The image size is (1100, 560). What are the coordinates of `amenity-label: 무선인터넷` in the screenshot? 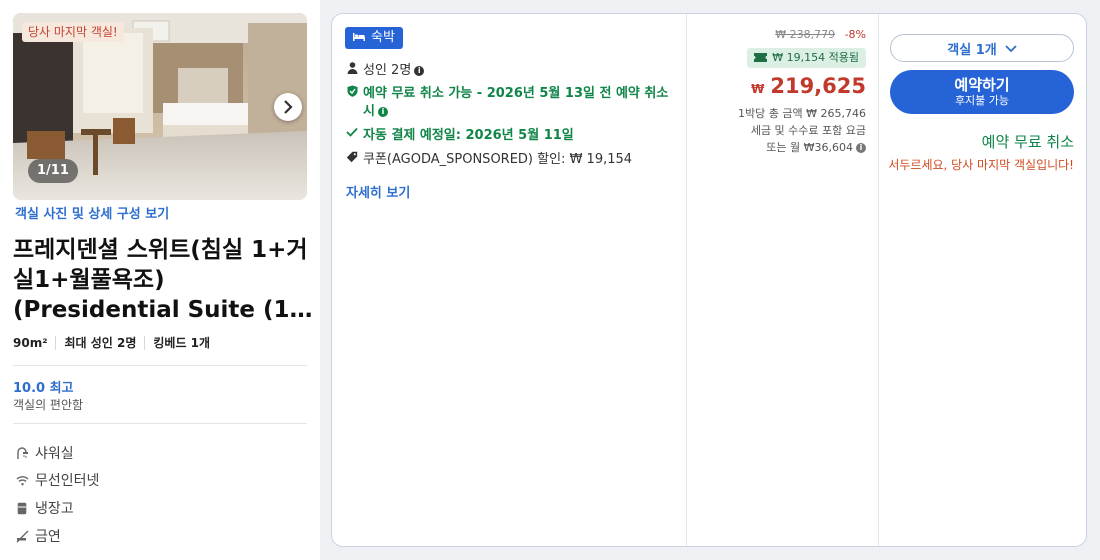 It's located at (67, 481).